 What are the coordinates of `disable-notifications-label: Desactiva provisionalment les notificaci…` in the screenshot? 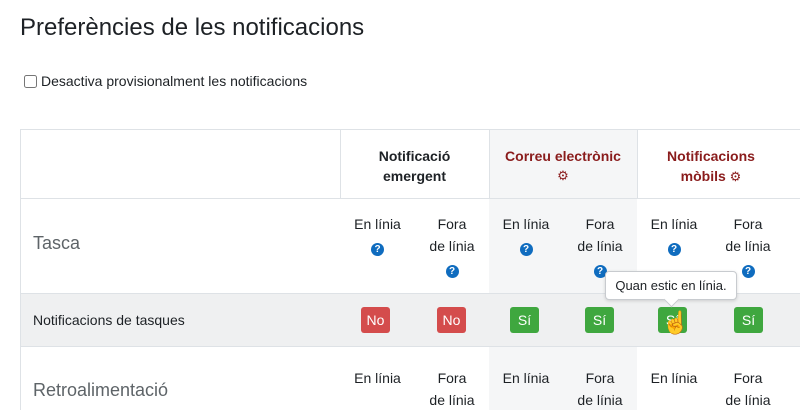 It's located at (174, 81).